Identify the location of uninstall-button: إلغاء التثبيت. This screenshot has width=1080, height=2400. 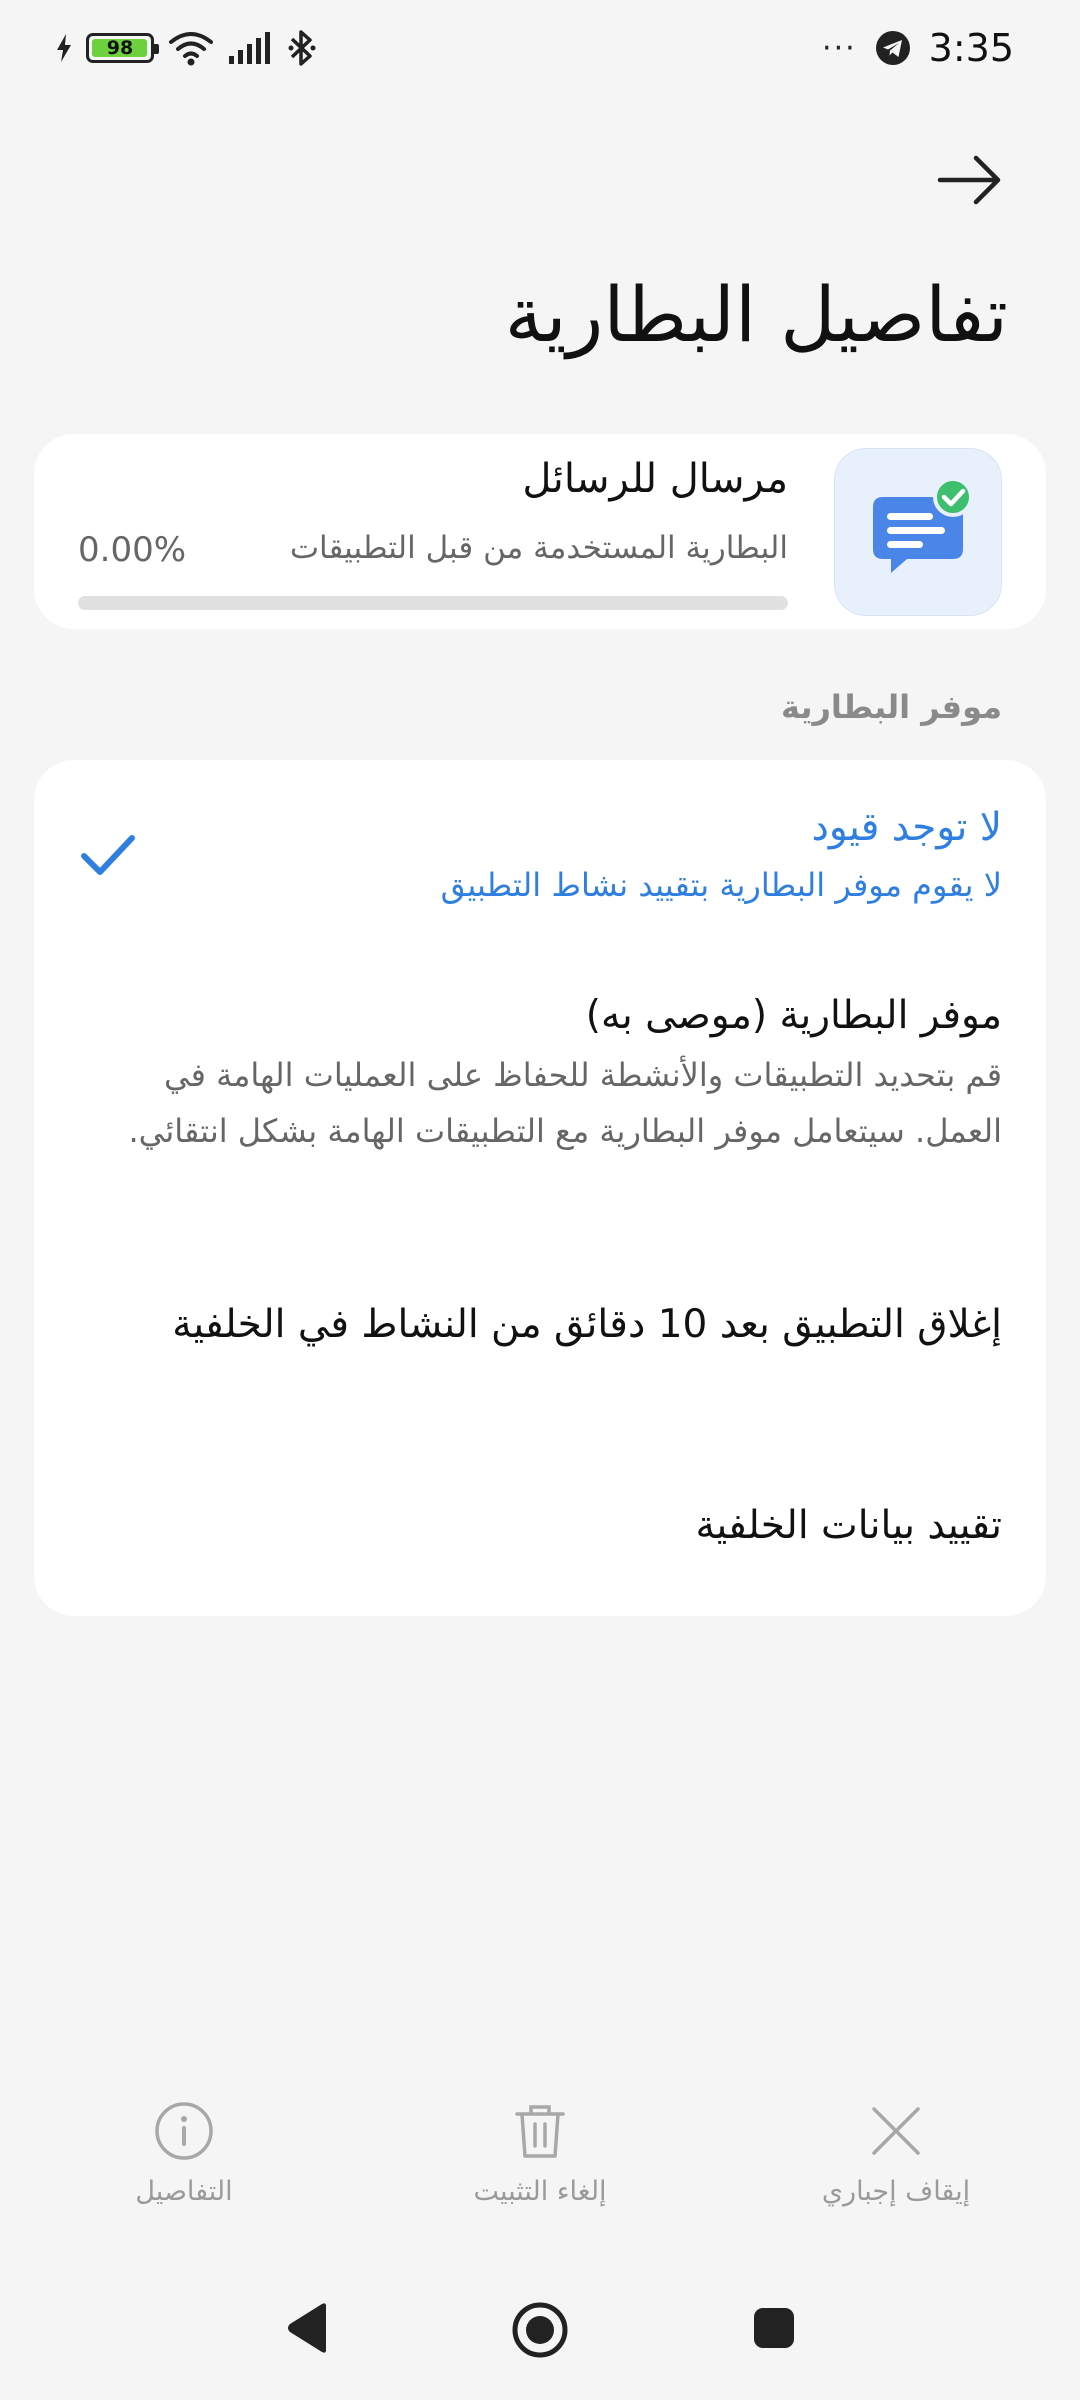
(540, 2153).